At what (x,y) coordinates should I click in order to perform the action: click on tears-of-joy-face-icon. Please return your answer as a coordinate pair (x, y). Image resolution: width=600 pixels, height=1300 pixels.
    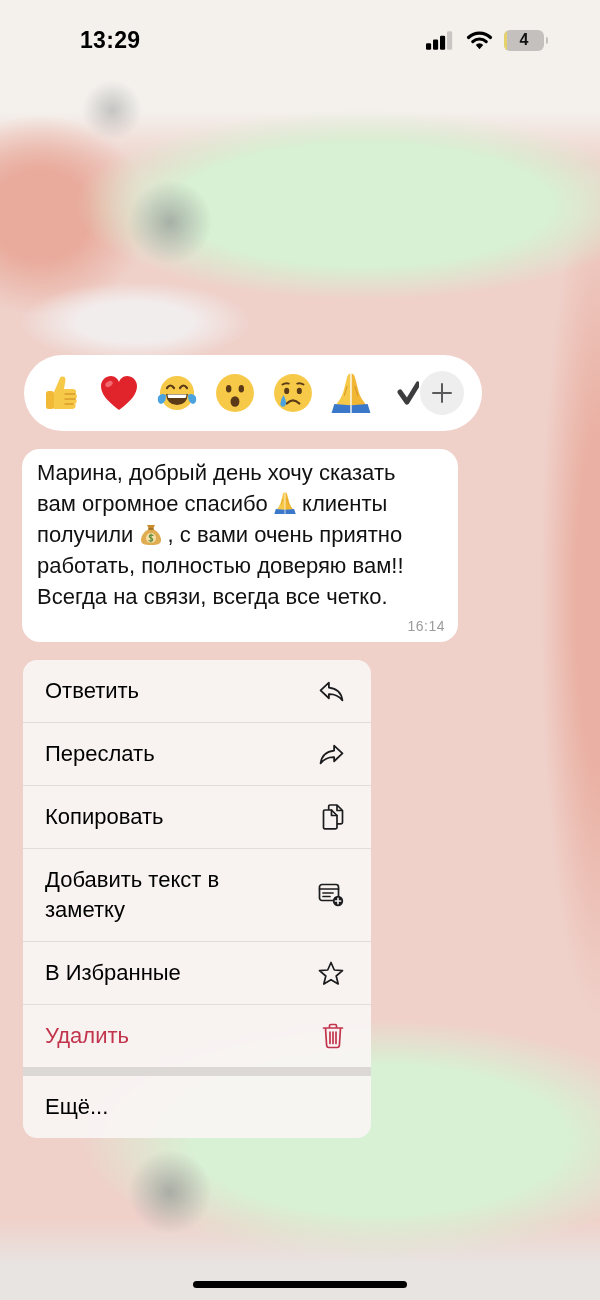
    Looking at the image, I should click on (177, 393).